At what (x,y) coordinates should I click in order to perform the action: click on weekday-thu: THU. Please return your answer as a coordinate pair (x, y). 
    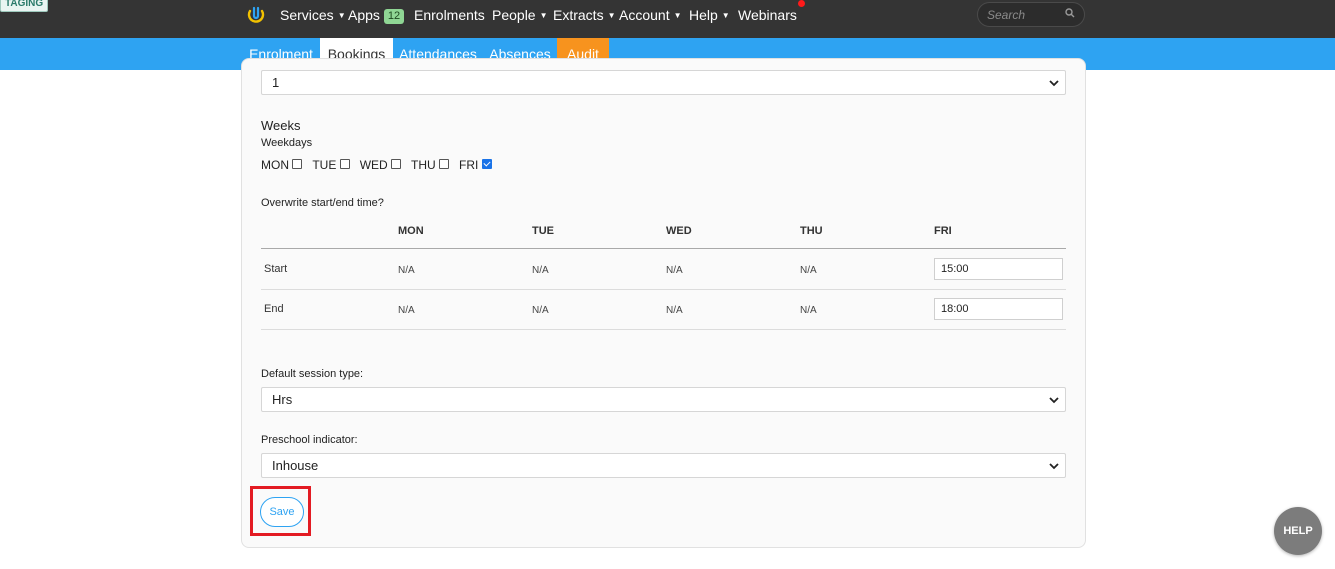
    Looking at the image, I should click on (433, 165).